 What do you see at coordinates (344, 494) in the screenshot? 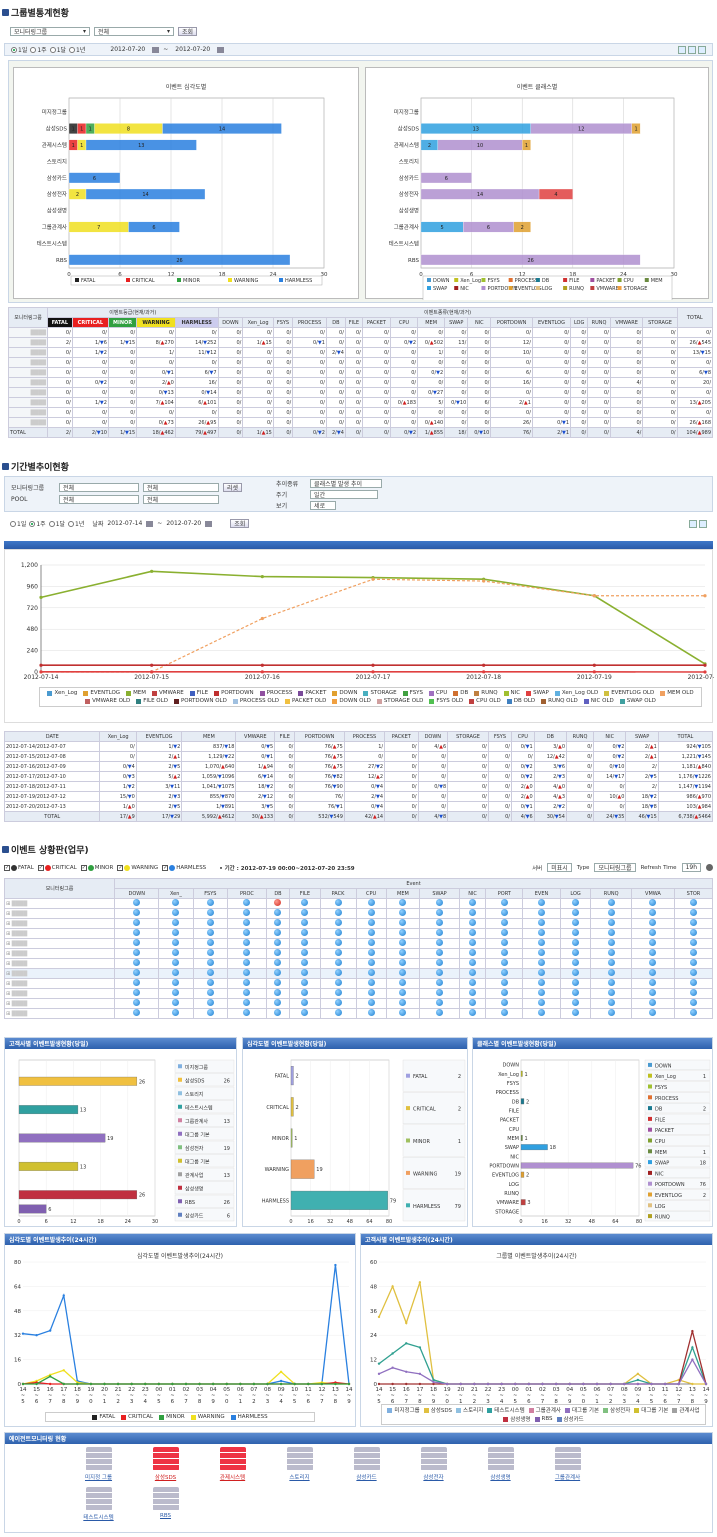
I see `cycle-select: 일간` at bounding box center [344, 494].